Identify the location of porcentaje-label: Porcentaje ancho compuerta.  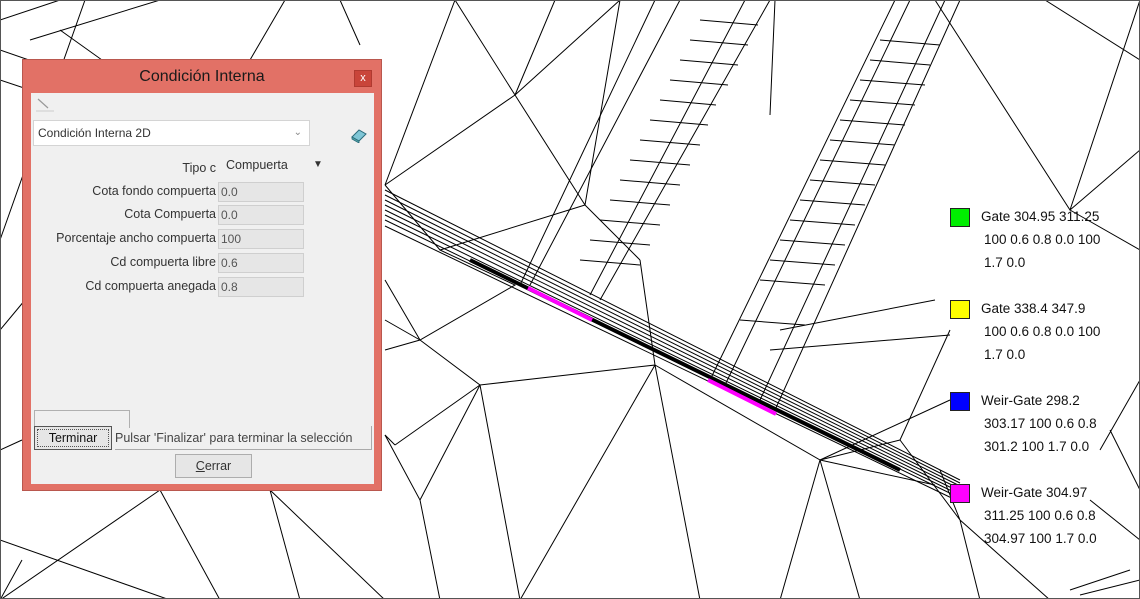
(136, 238).